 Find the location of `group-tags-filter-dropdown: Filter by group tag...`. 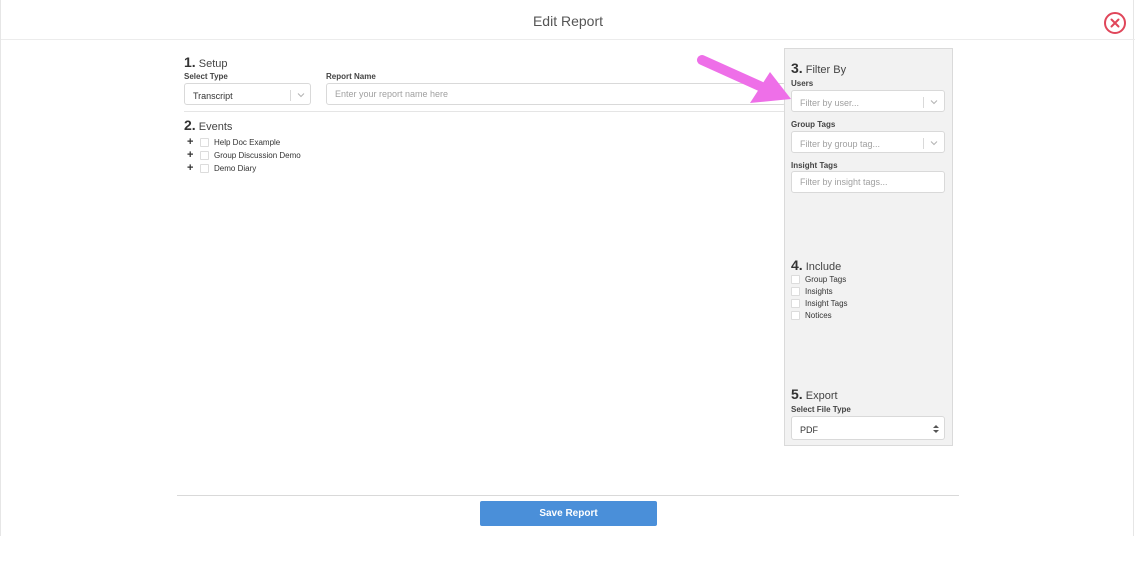

group-tags-filter-dropdown: Filter by group tag... is located at coordinates (868, 142).